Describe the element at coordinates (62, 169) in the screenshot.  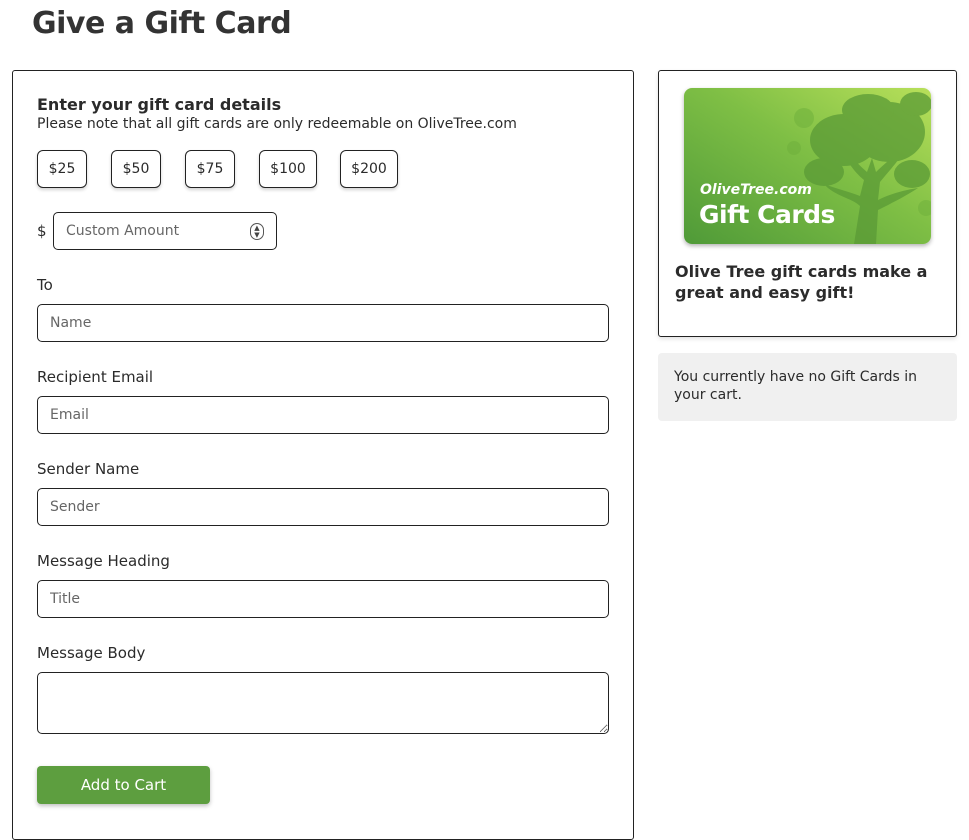
I see `amount-25-button: $25` at that location.